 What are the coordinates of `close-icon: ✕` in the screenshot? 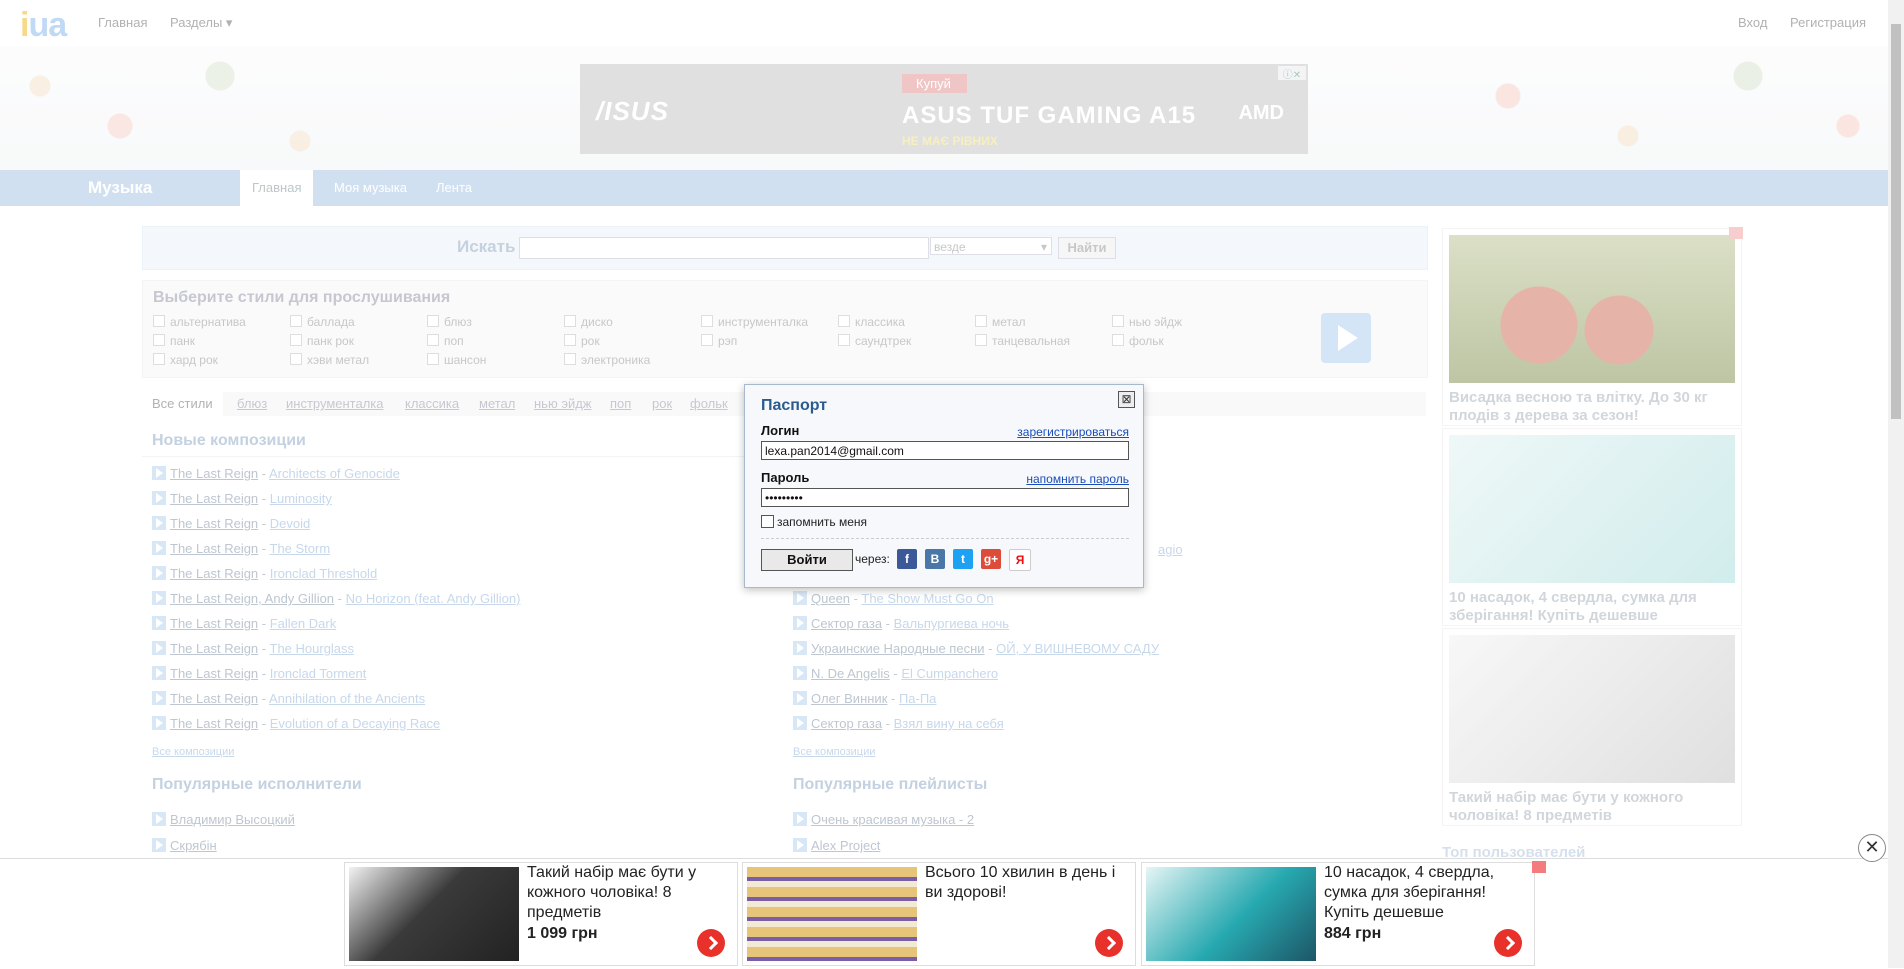 It's located at (1872, 848).